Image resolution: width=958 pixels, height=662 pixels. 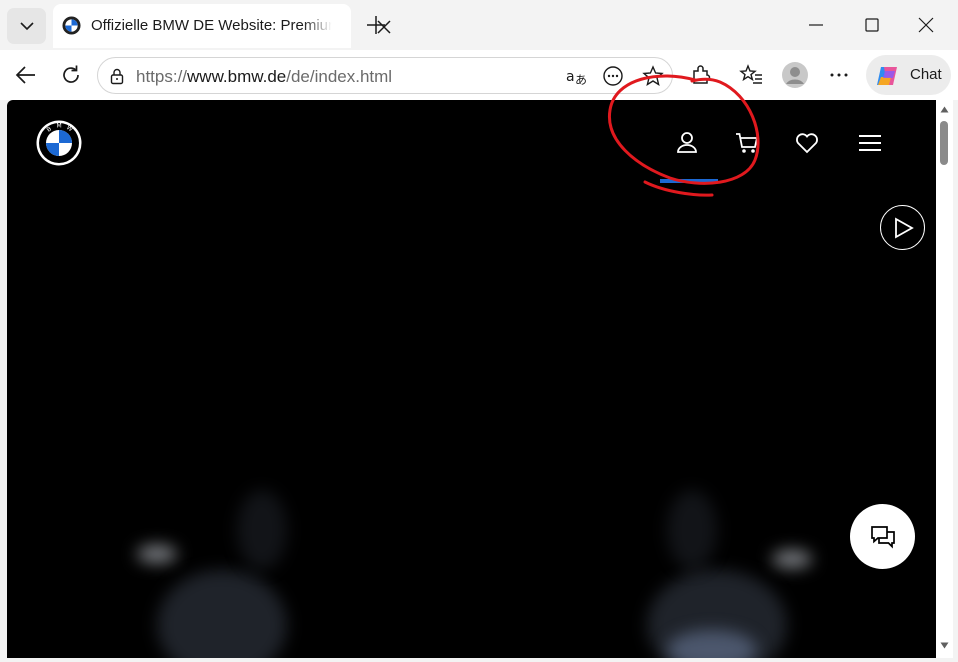 I want to click on minimize-icon, so click(x=816, y=25).